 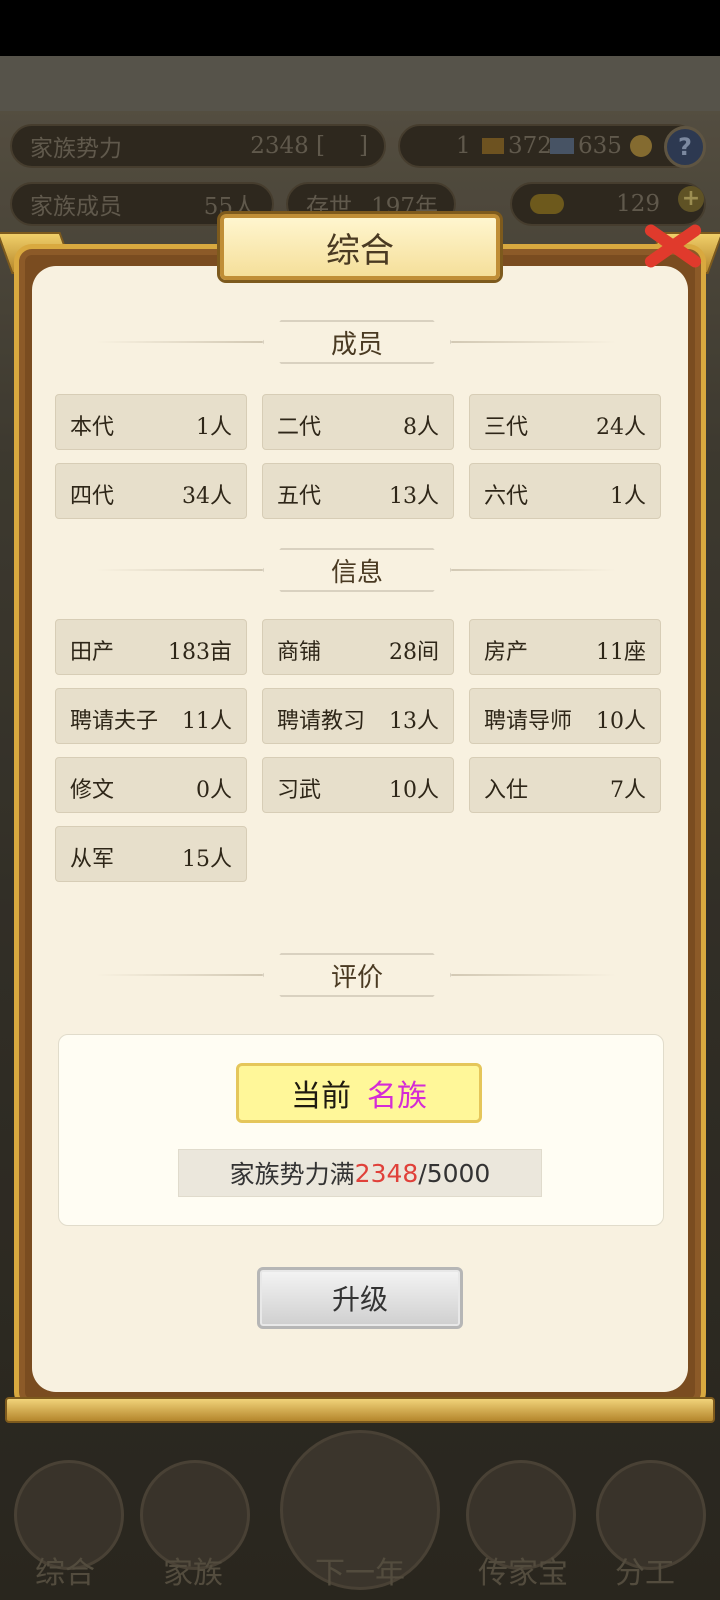 What do you see at coordinates (299, 790) in the screenshot?
I see `cell-key: 习武` at bounding box center [299, 790].